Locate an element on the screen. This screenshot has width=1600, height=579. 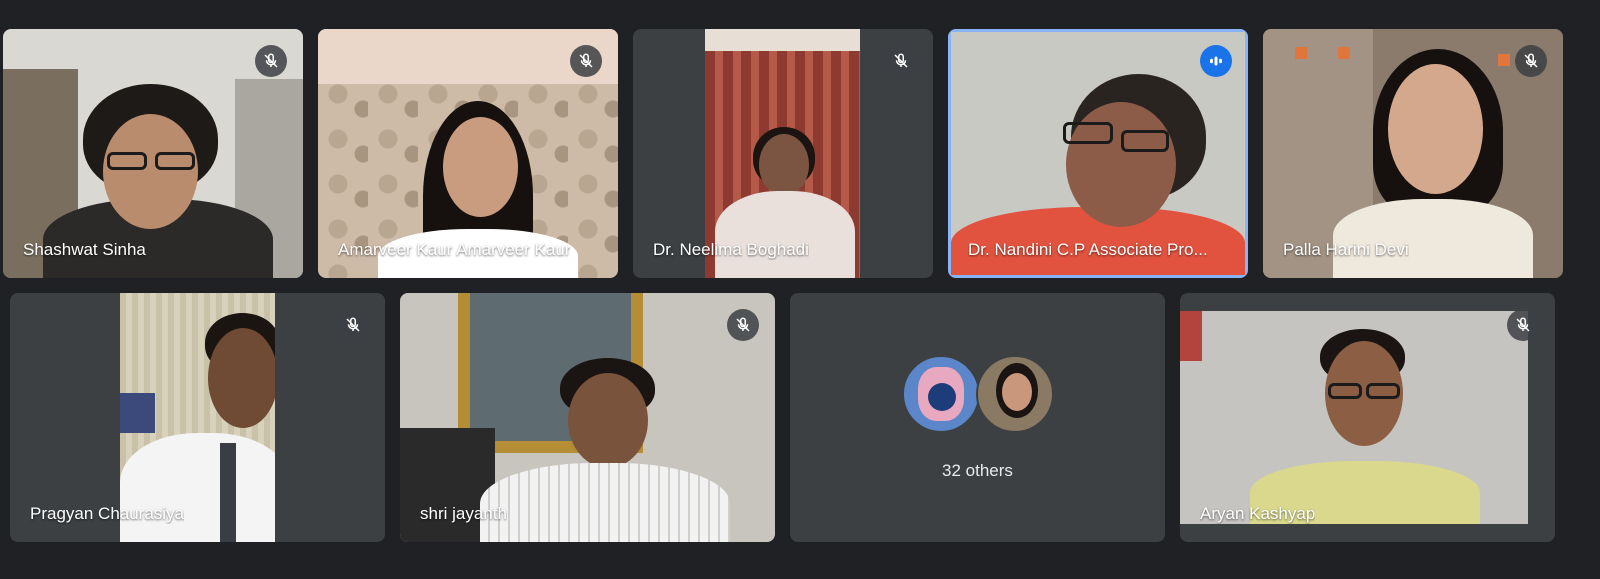
participant-name: Amarveer Kaur Amarveer Kaur is located at coordinates (454, 249).